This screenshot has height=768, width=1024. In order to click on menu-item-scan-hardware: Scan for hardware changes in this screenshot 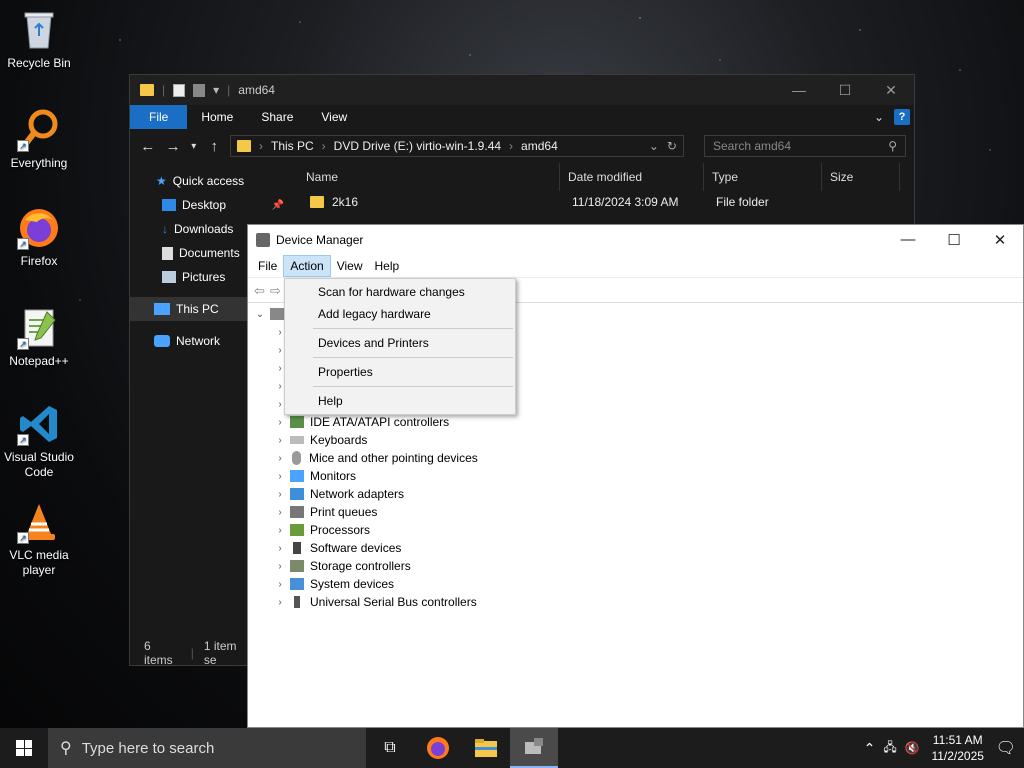, I will do `click(400, 292)`.